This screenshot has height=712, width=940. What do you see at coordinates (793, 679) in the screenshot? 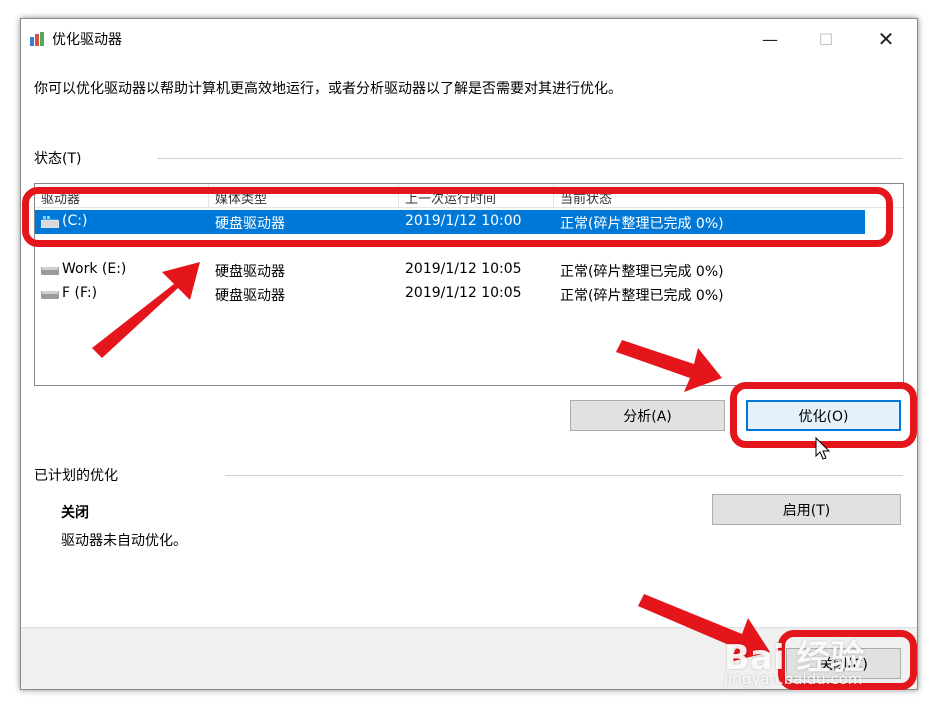
I see `watermark-url: jingyan.baidu.com` at bounding box center [793, 679].